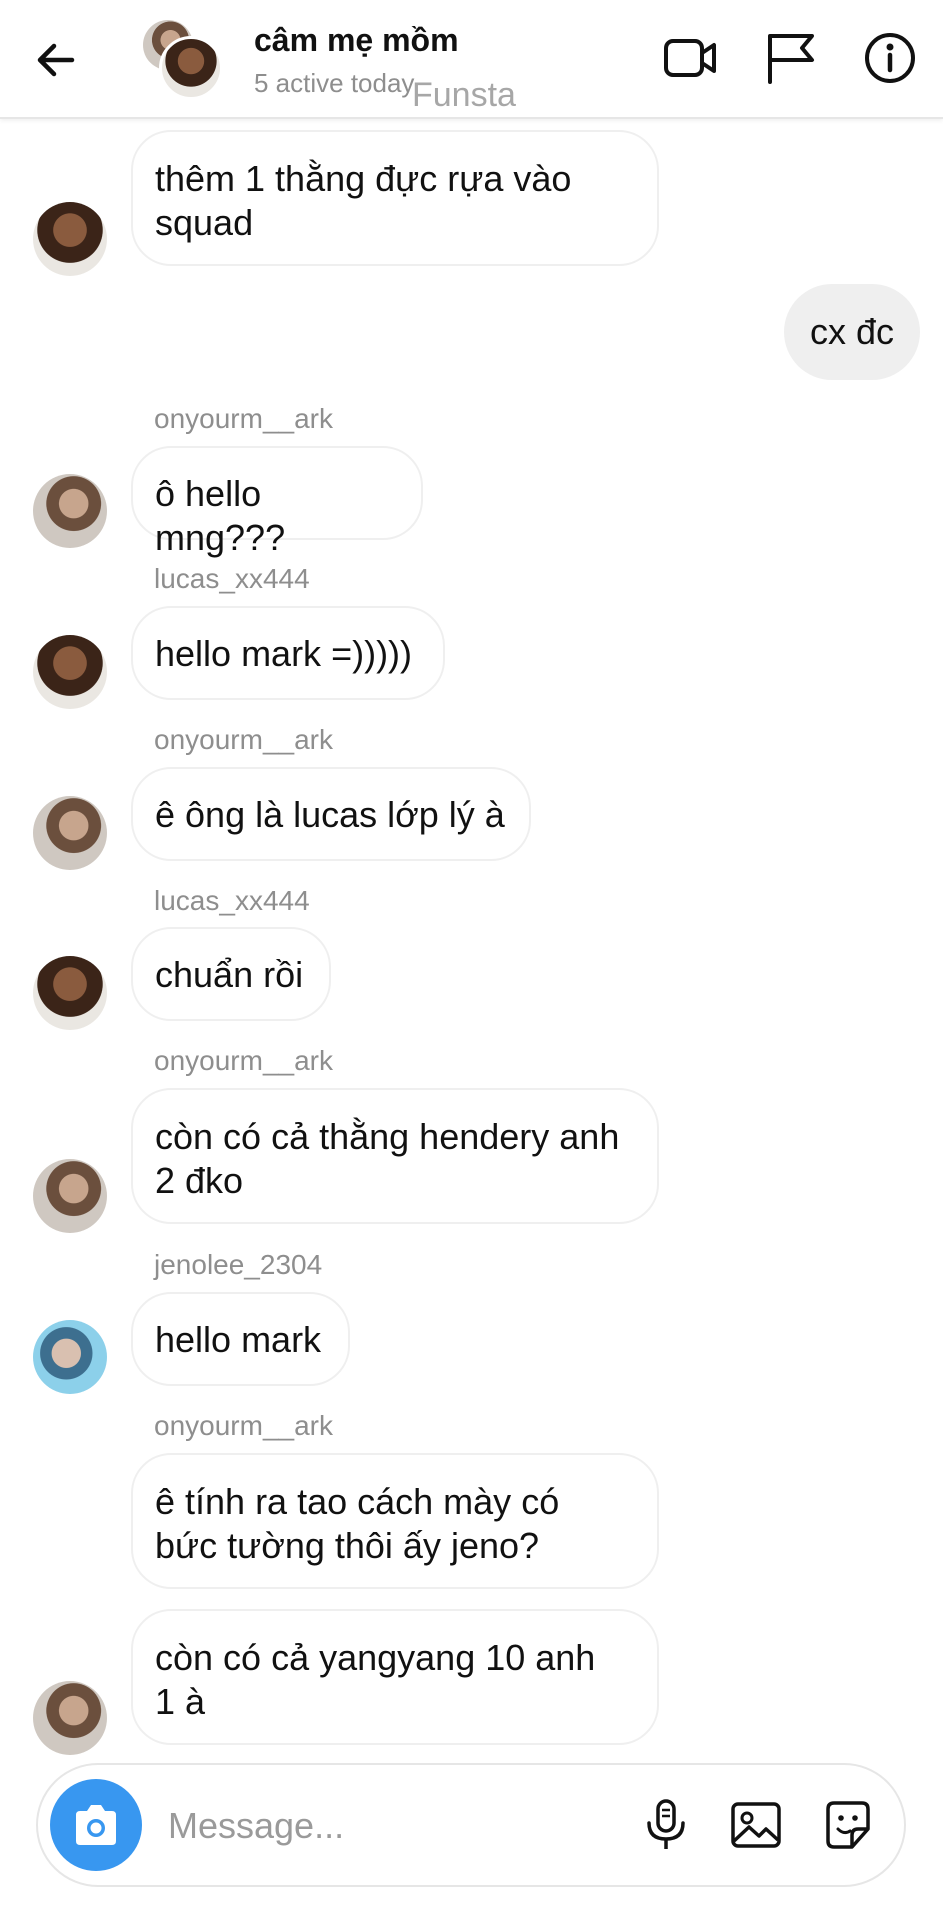 The width and height of the screenshot is (943, 1920). Describe the element at coordinates (356, 40) in the screenshot. I see `chat-title: câm mẹ mồm` at that location.